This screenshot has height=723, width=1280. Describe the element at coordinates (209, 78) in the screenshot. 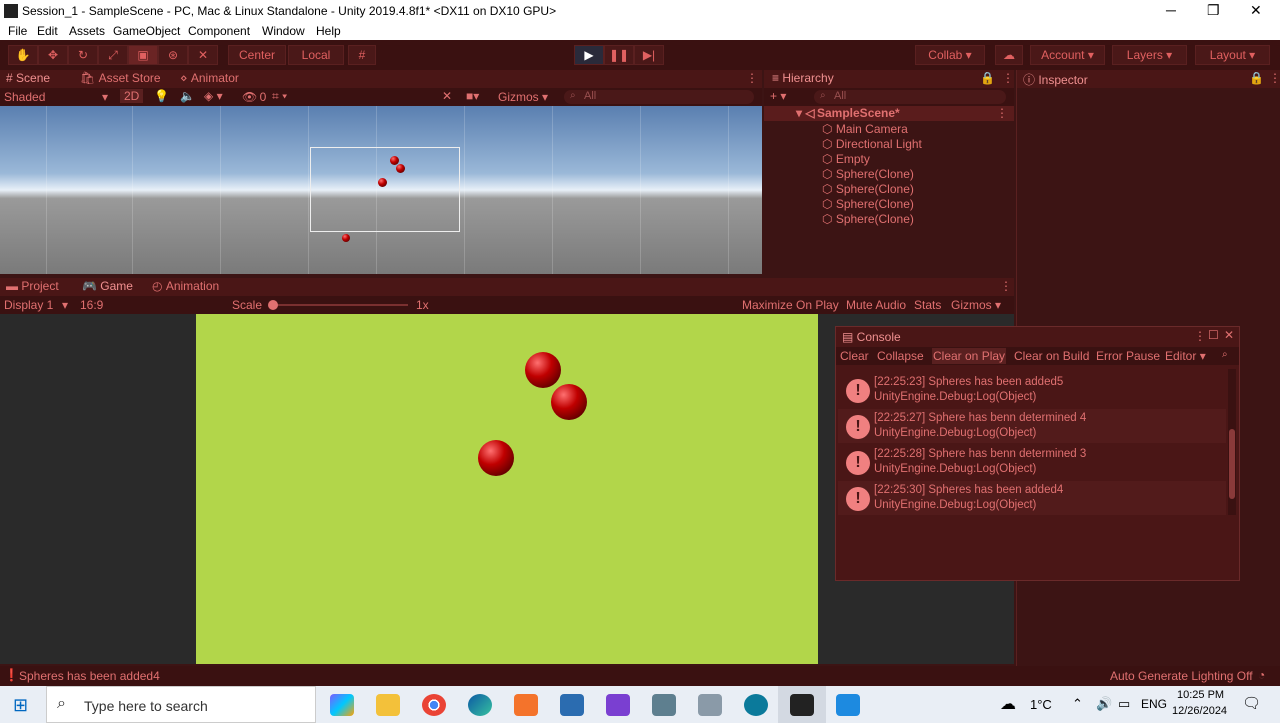

I see `tab-animator: ⋄ Animator` at that location.